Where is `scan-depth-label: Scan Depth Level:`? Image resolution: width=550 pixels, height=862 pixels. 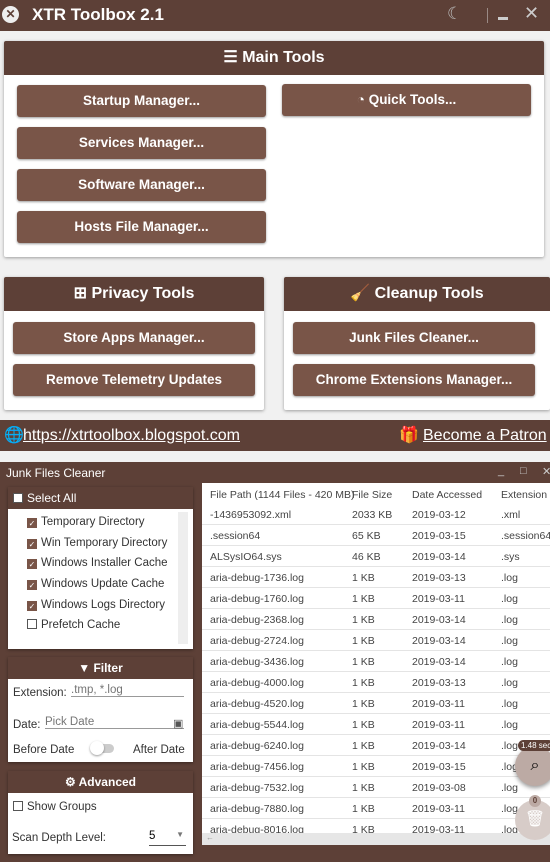 scan-depth-label: Scan Depth Level: is located at coordinates (59, 838).